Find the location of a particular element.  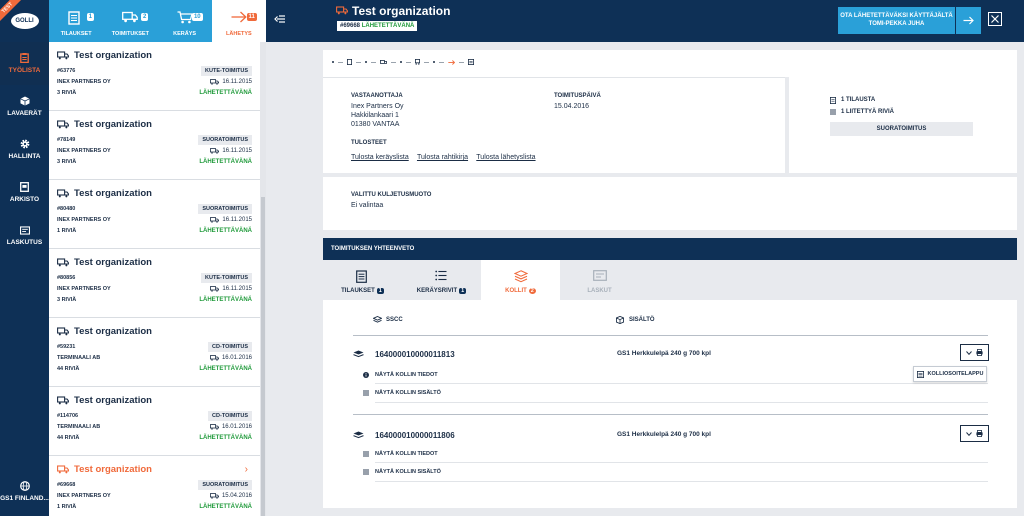

close-button is located at coordinates (995, 19).